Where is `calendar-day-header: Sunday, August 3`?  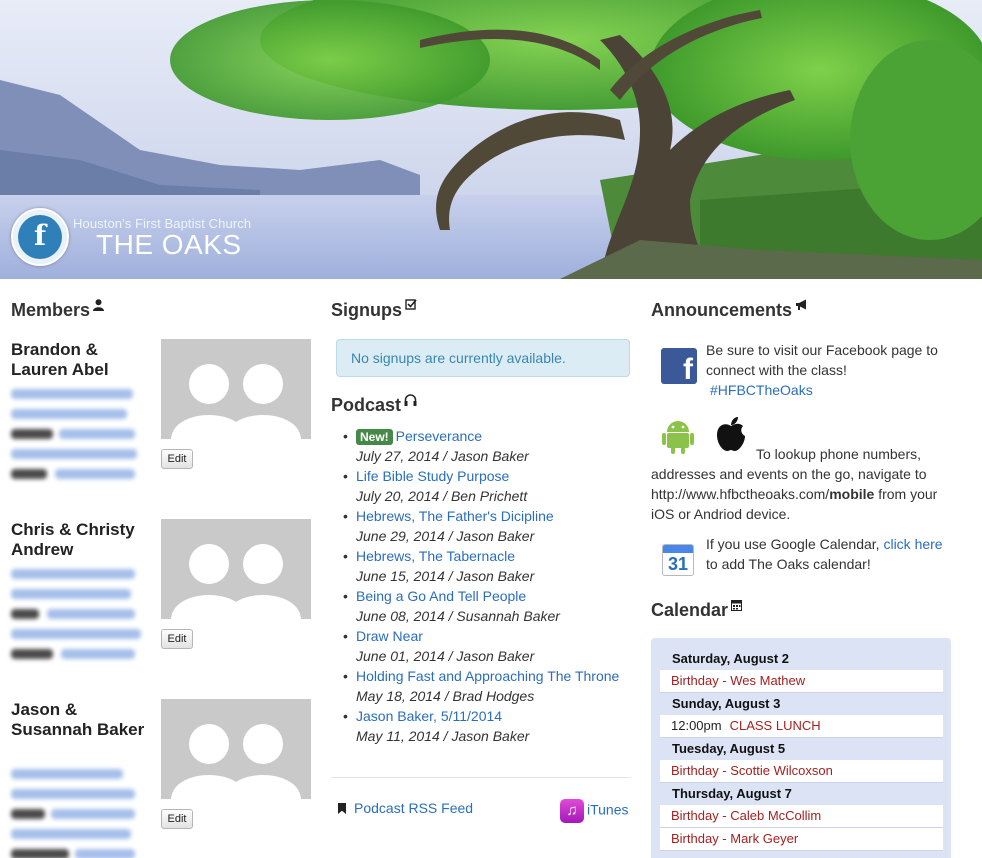 calendar-day-header: Sunday, August 3 is located at coordinates (726, 703).